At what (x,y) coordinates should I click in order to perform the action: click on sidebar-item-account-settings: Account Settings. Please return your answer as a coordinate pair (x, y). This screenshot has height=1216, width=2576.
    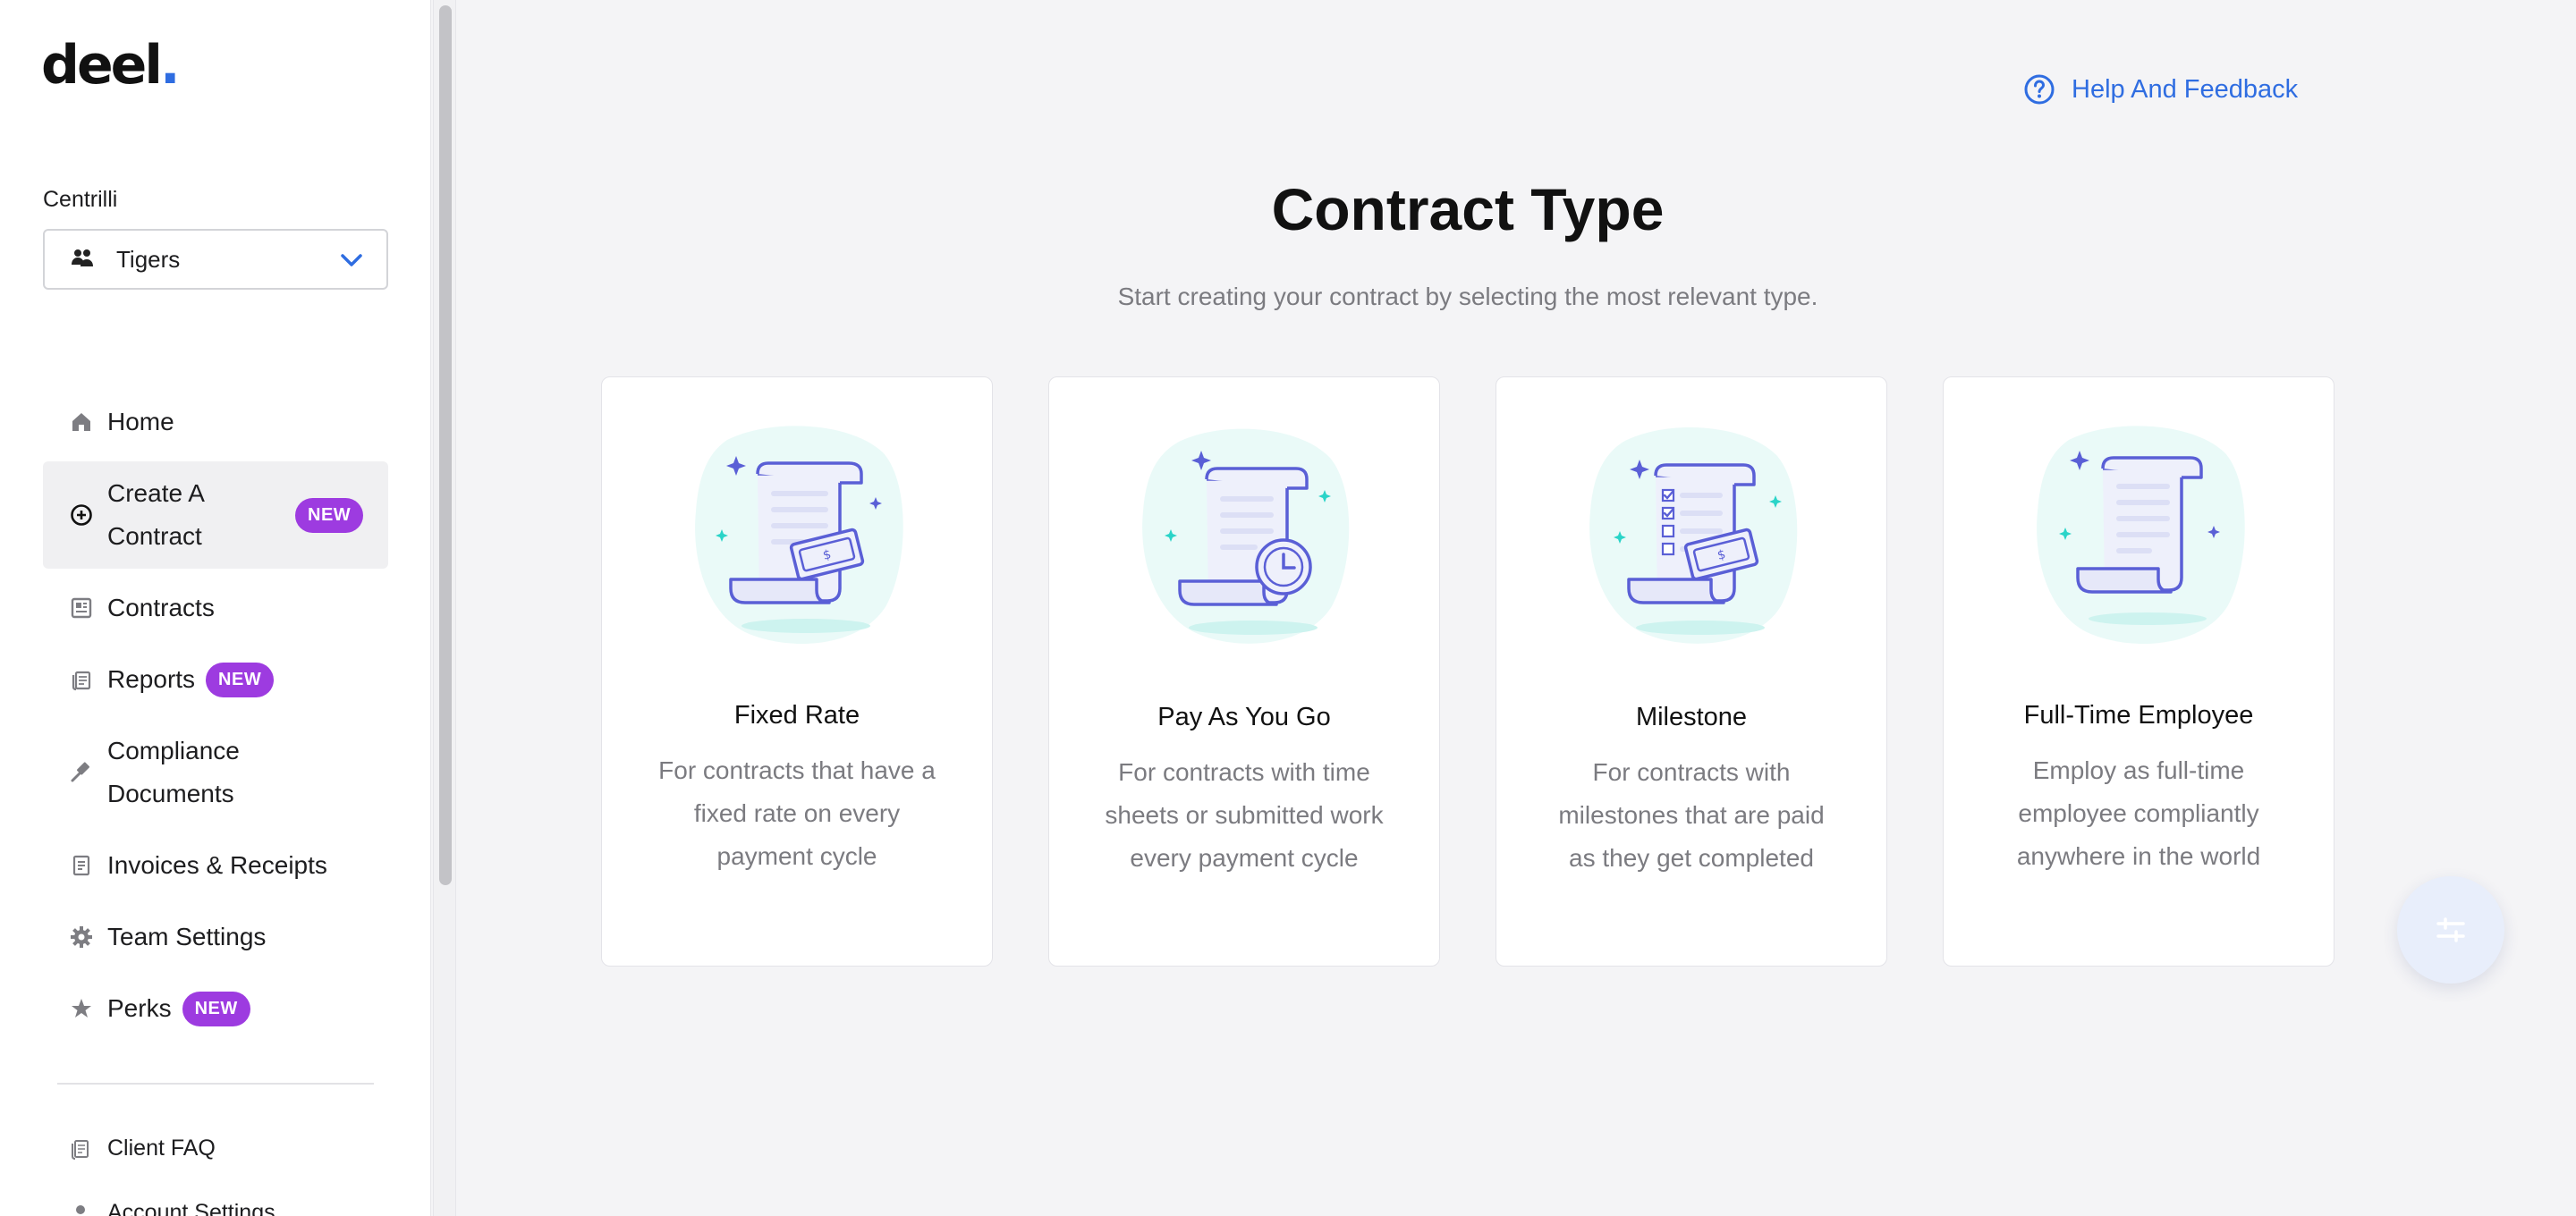
    Looking at the image, I should click on (172, 1208).